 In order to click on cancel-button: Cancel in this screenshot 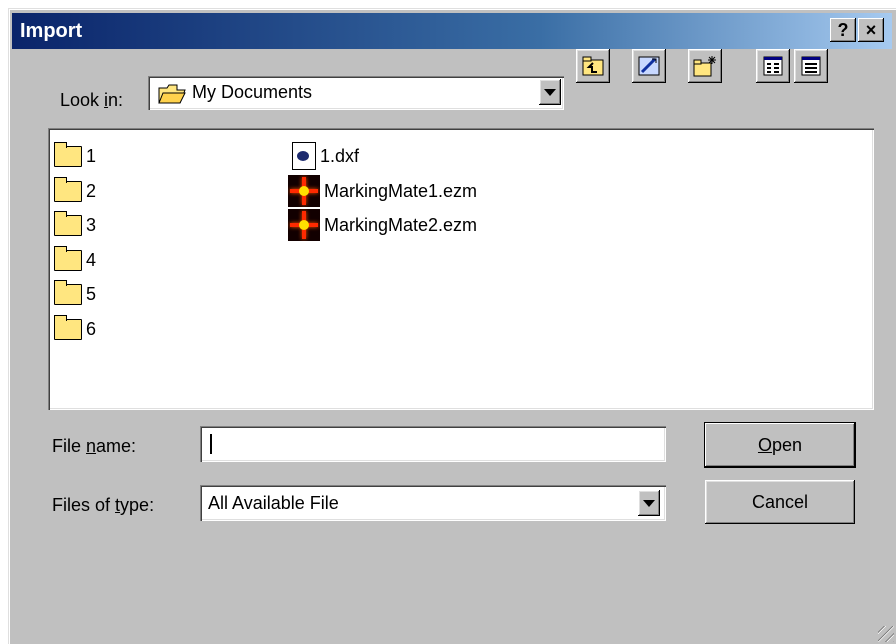, I will do `click(780, 502)`.